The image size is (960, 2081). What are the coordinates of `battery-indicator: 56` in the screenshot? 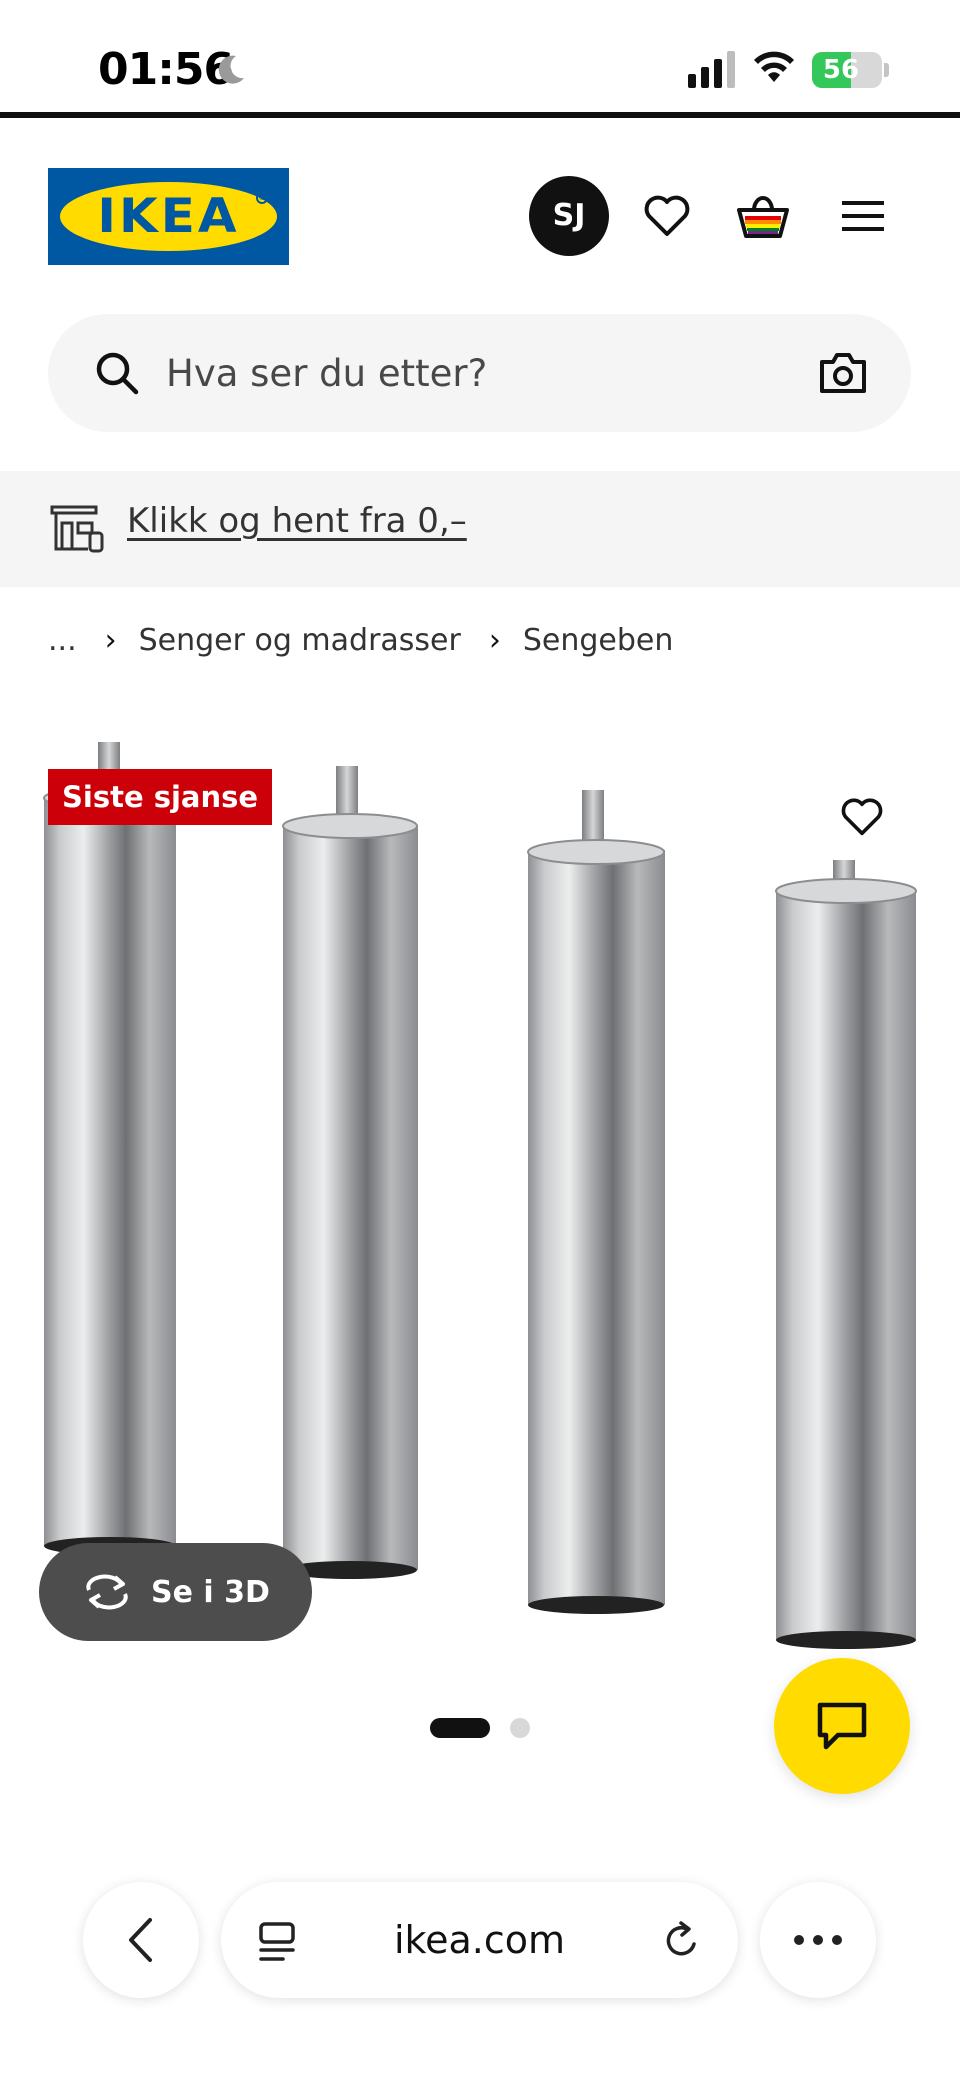 It's located at (847, 70).